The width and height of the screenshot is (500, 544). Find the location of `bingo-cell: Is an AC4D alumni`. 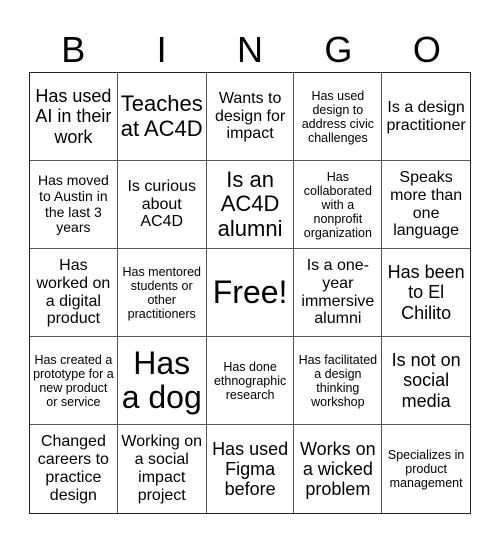

bingo-cell: Is an AC4D alumni is located at coordinates (250, 205).